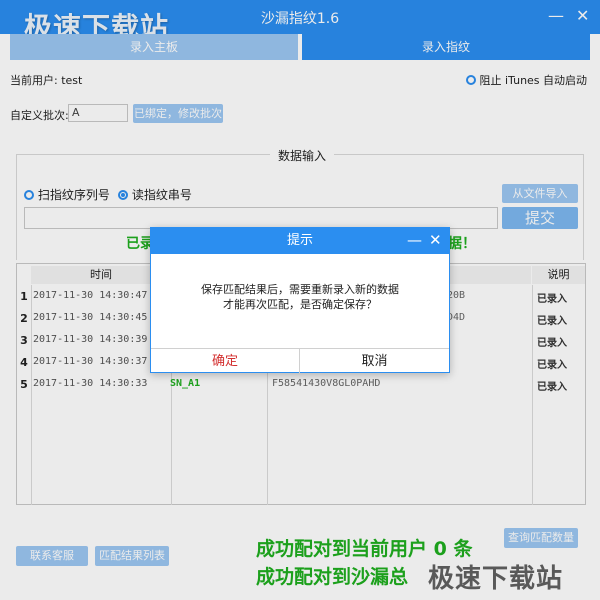 This screenshot has width=600, height=600. Describe the element at coordinates (300, 241) in the screenshot. I see `dialog-title: 提示` at that location.